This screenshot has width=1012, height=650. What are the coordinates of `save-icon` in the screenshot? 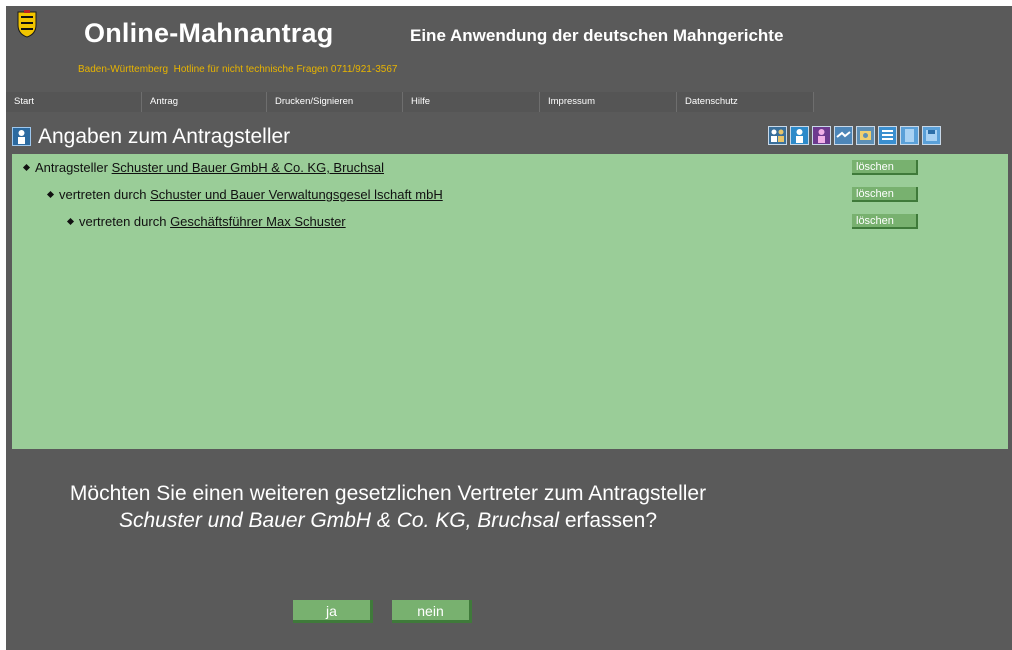 It's located at (931, 135).